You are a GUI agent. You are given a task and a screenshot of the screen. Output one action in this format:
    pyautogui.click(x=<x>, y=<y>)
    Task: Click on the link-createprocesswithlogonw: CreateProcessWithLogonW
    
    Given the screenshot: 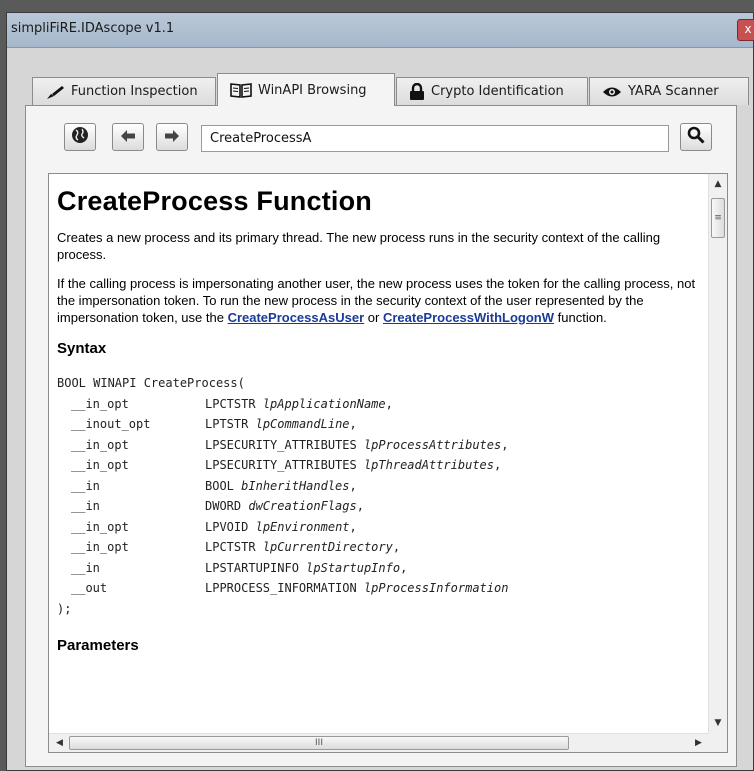 What is the action you would take?
    pyautogui.click(x=468, y=317)
    